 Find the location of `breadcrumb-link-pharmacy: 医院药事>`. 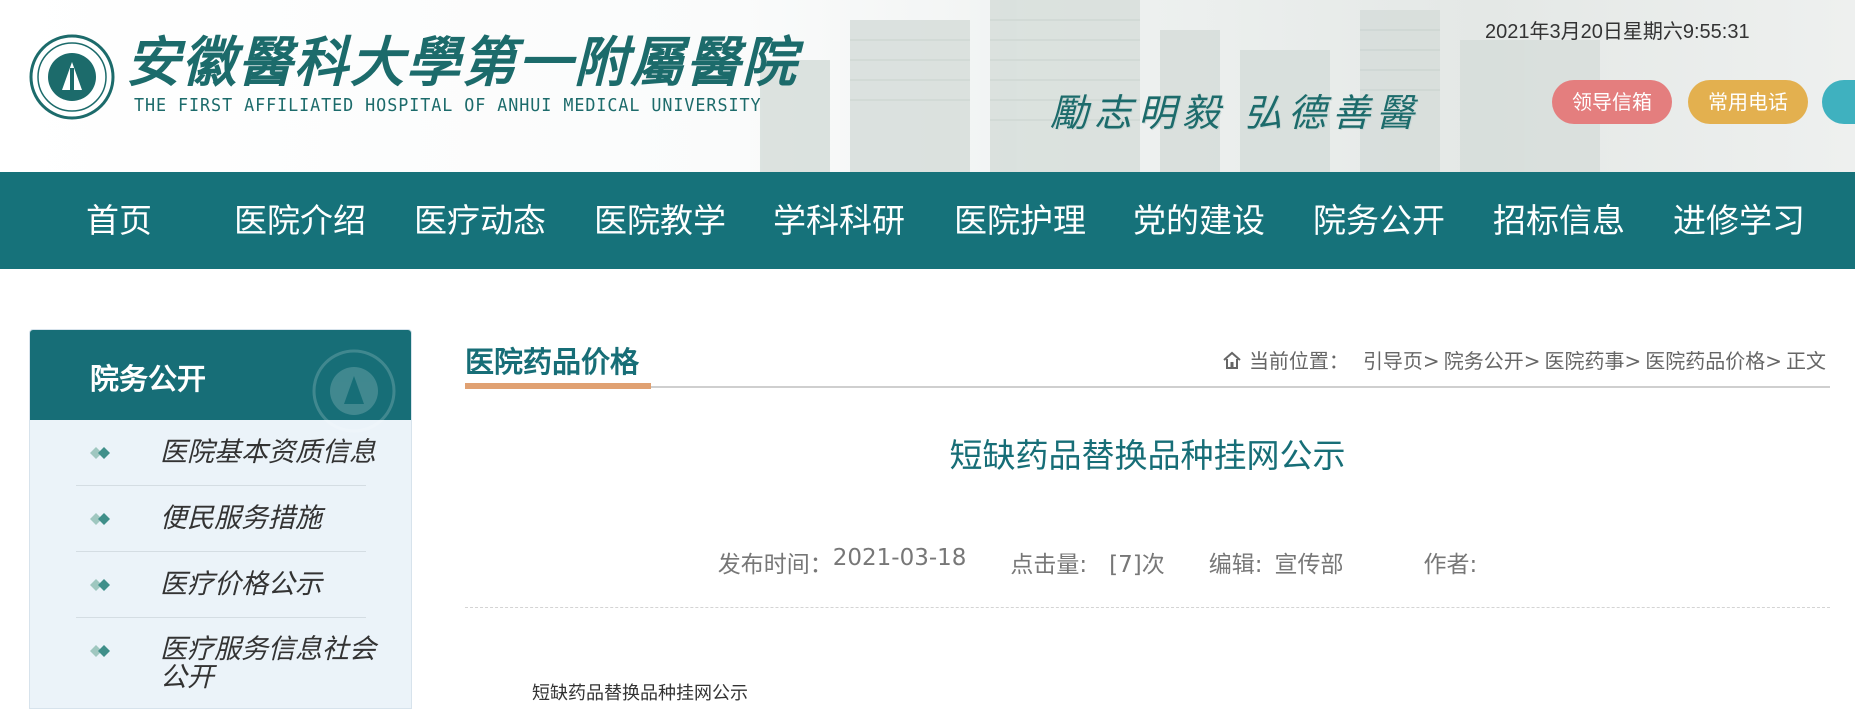

breadcrumb-link-pharmacy: 医院药事> is located at coordinates (1592, 359).